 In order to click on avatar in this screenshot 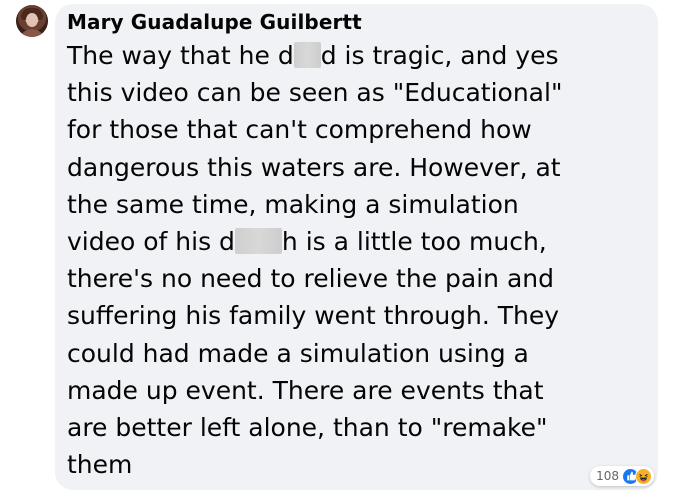, I will do `click(32, 21)`.